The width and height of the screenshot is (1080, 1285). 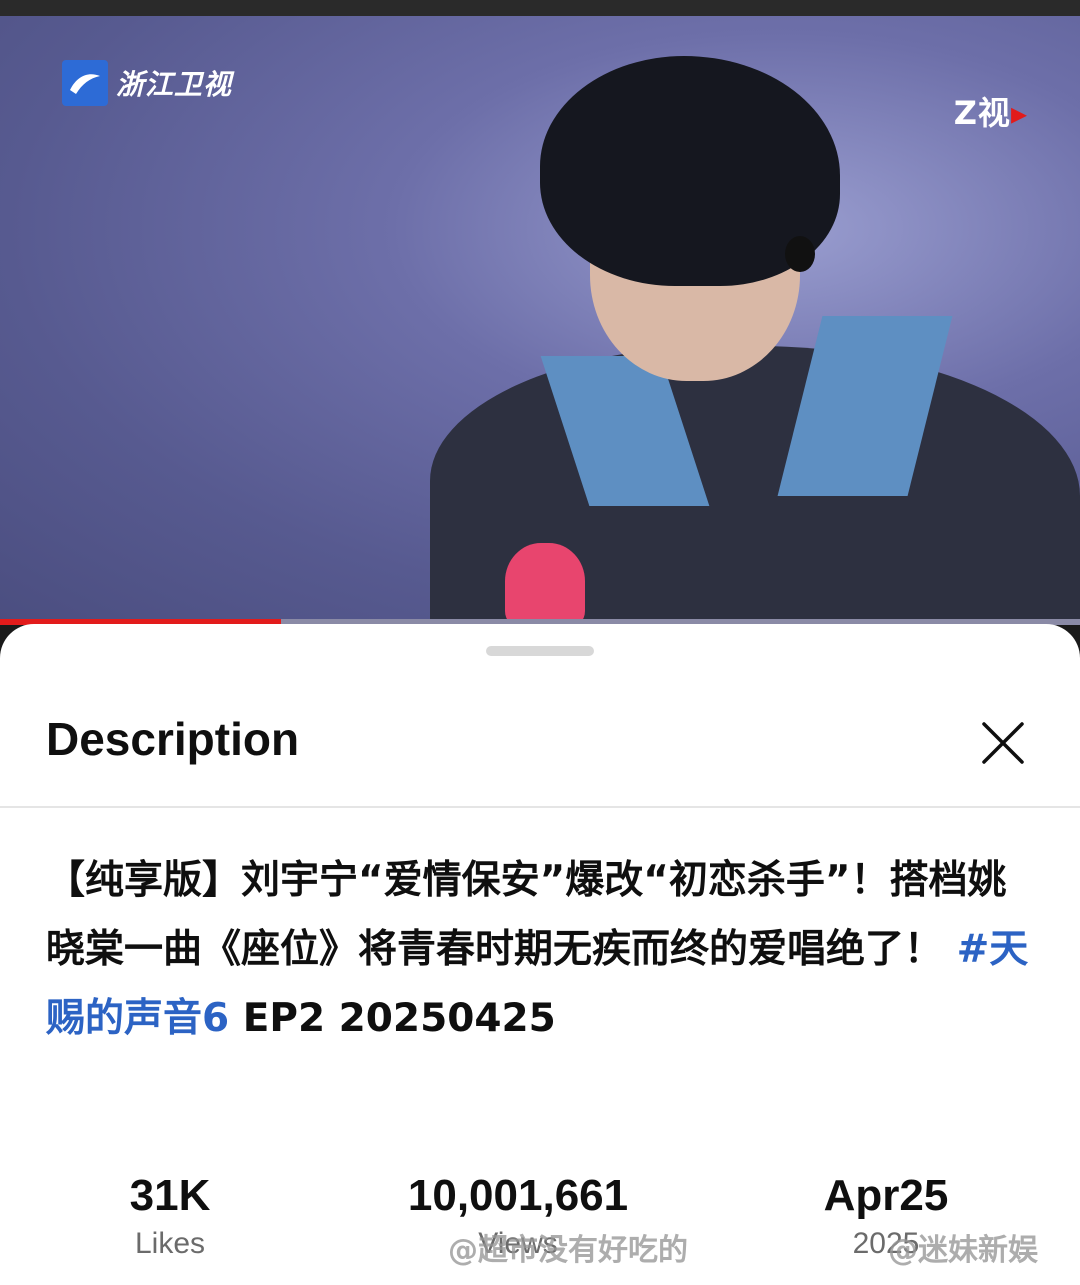 I want to click on views-count: 10,001,661, so click(x=518, y=1195).